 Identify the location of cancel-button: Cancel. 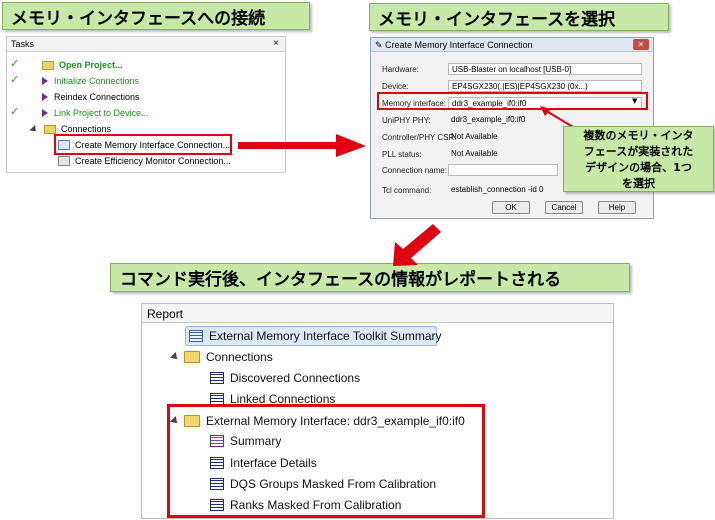
(564, 207).